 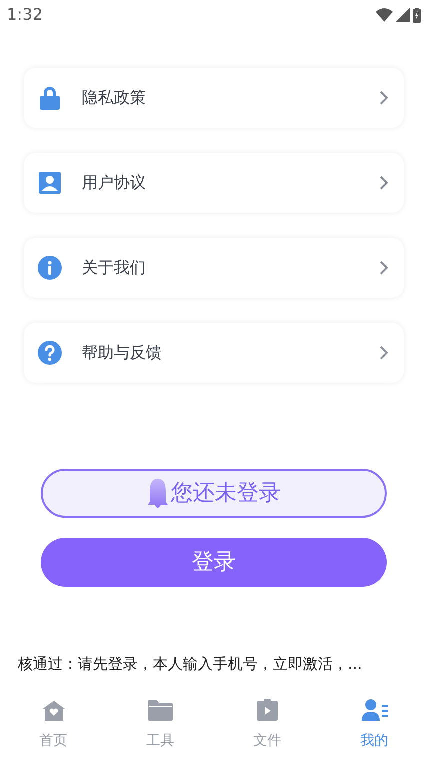 I want to click on menu-item: 关于我们, so click(x=214, y=268).